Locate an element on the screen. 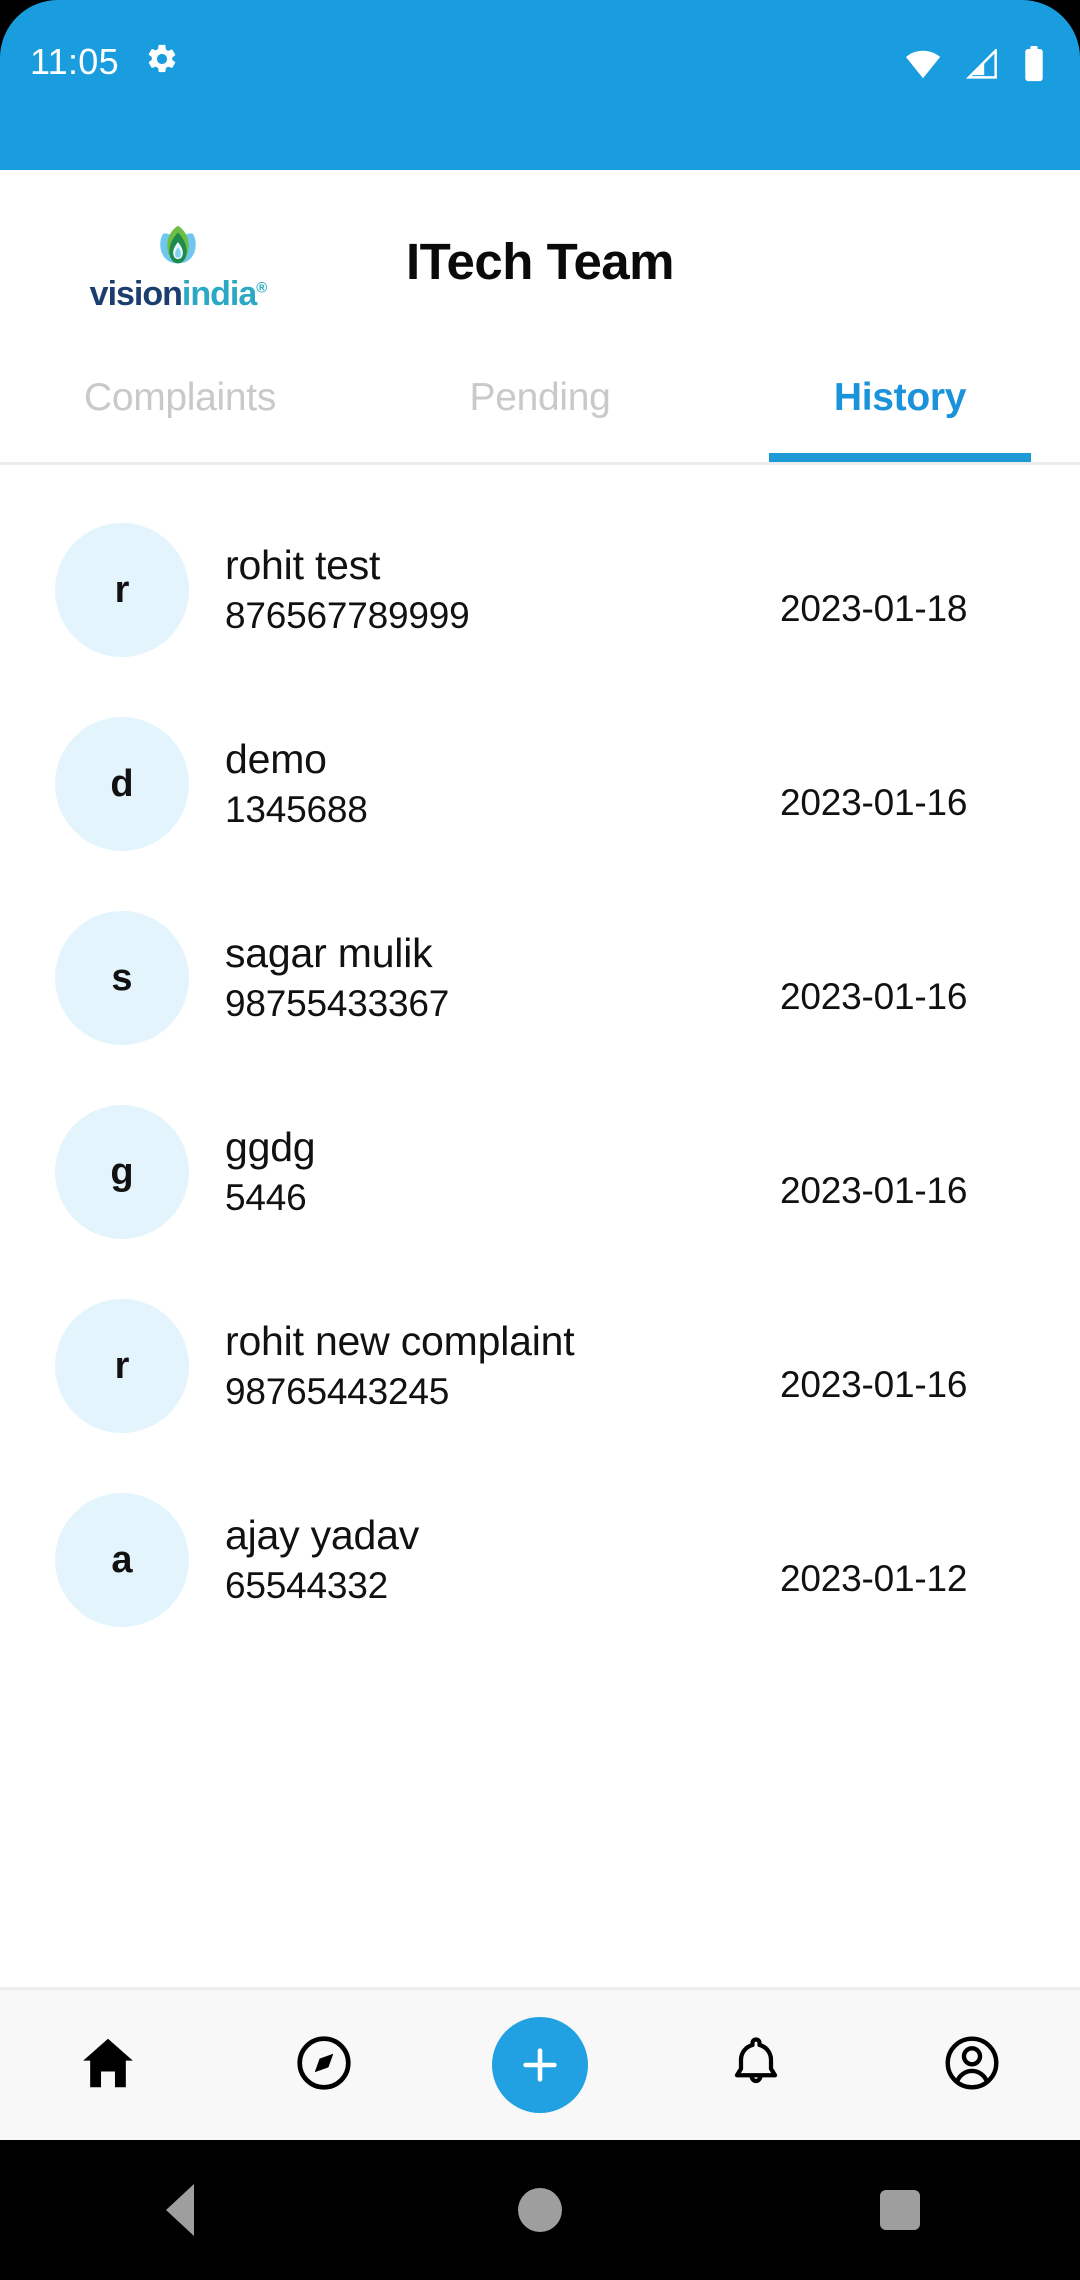 This screenshot has width=1080, height=2280. home-circle-icon is located at coordinates (540, 2210).